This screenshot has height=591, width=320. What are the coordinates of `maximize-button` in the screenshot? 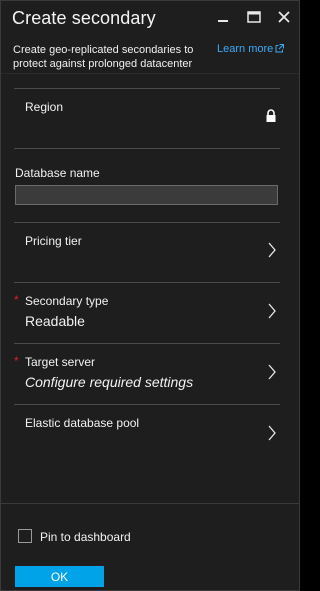 It's located at (254, 17).